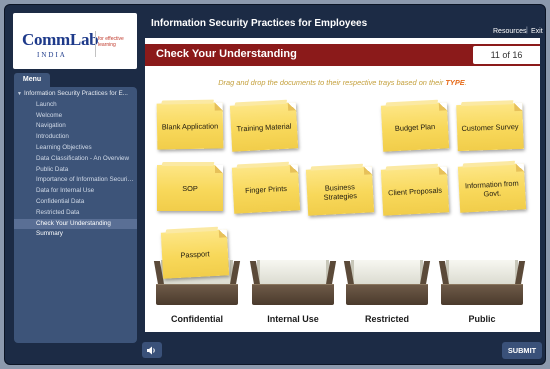 The width and height of the screenshot is (550, 369). I want to click on note-label: Blank Application, so click(190, 126).